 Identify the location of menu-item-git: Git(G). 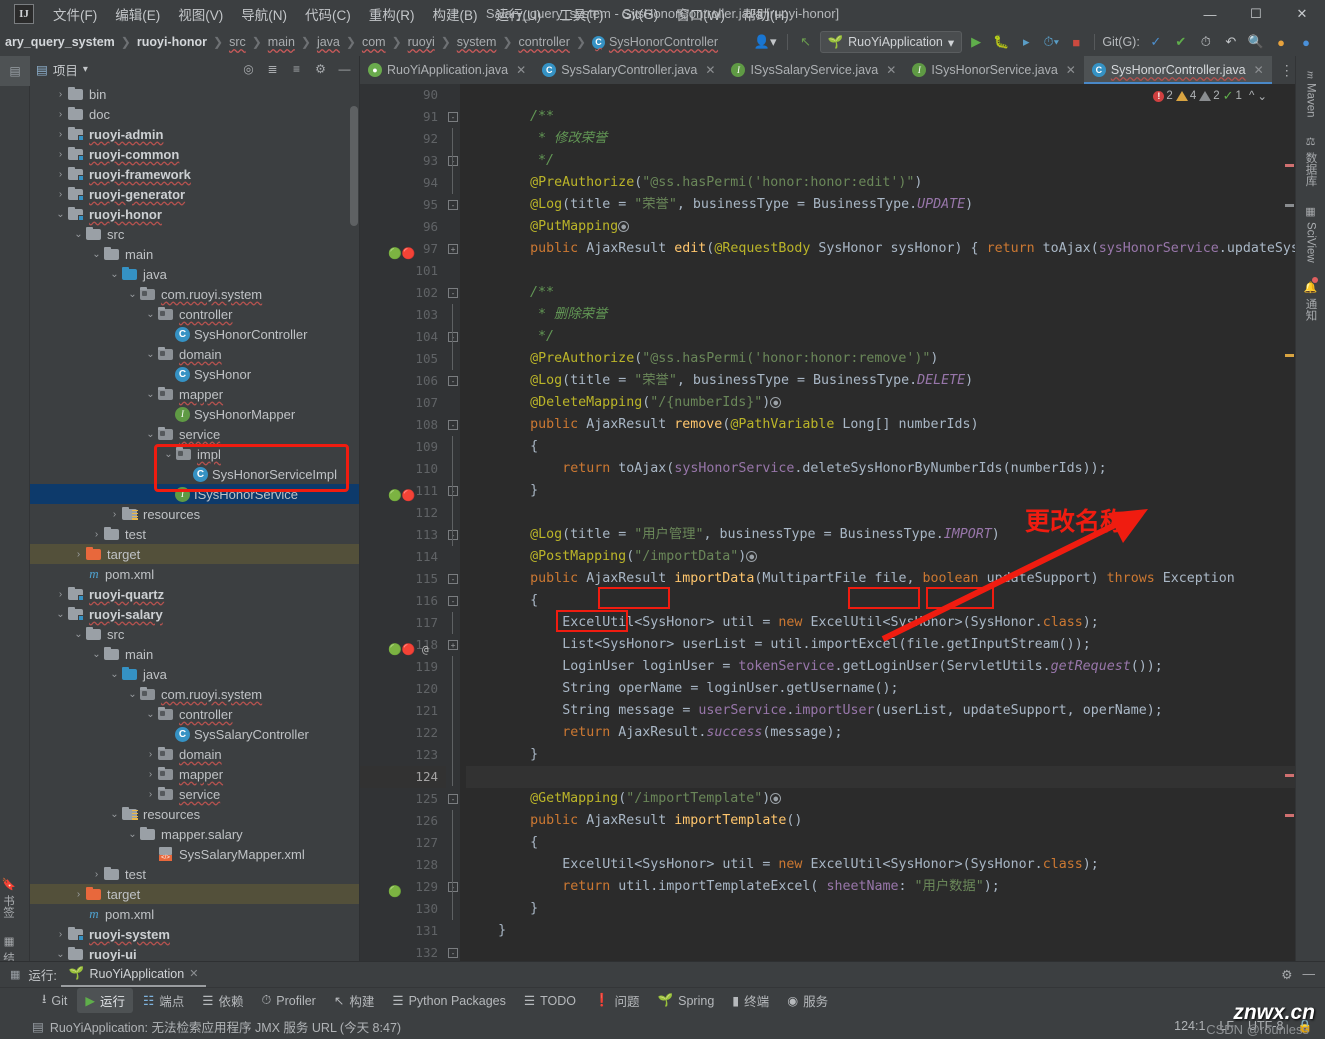
(640, 14).